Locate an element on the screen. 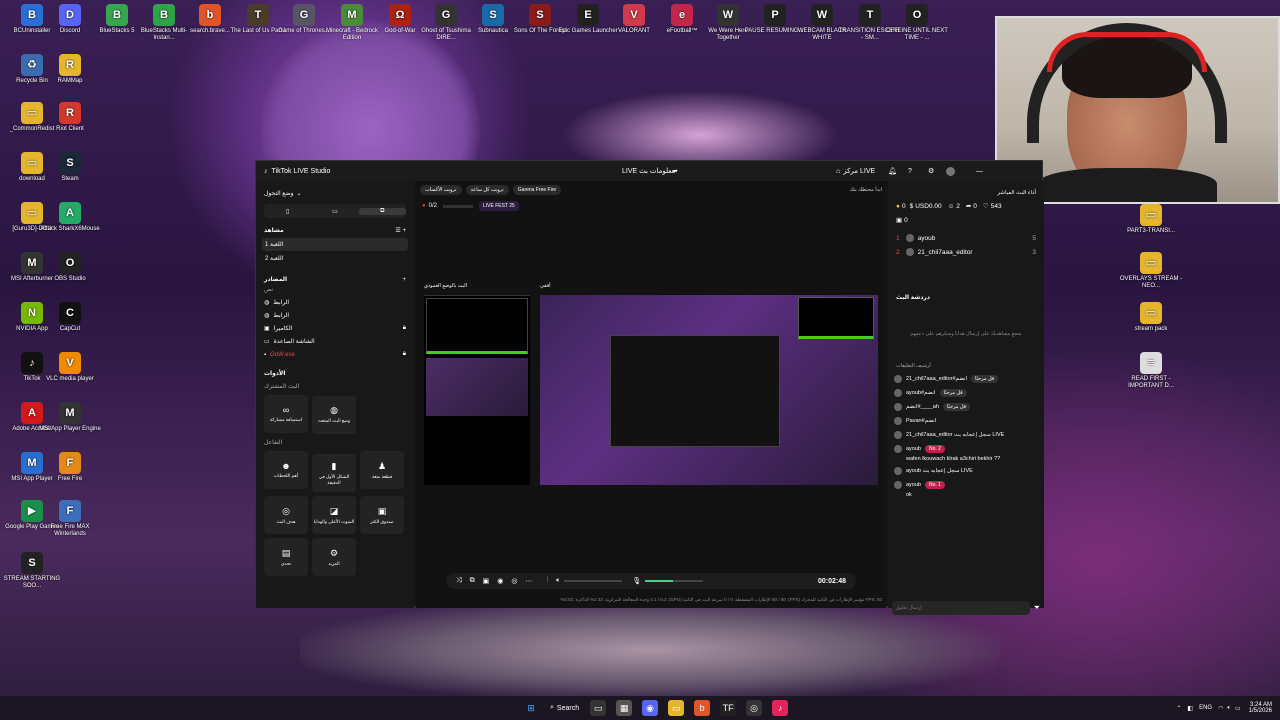  wifi-icon: ◠ is located at coordinates (1220, 708).